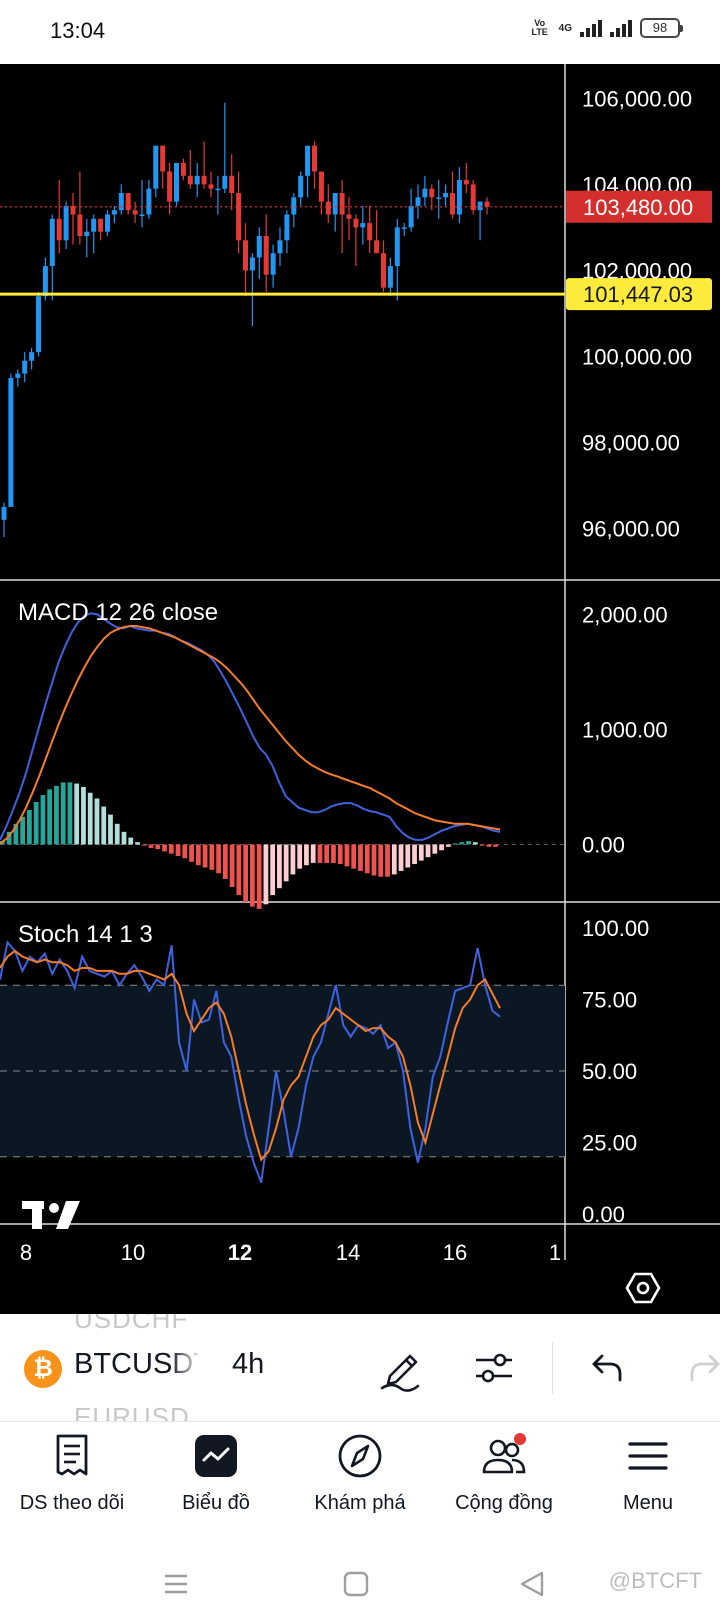 Image resolution: width=720 pixels, height=1612 pixels. What do you see at coordinates (704, 1368) in the screenshot?
I see `redo-icon` at bounding box center [704, 1368].